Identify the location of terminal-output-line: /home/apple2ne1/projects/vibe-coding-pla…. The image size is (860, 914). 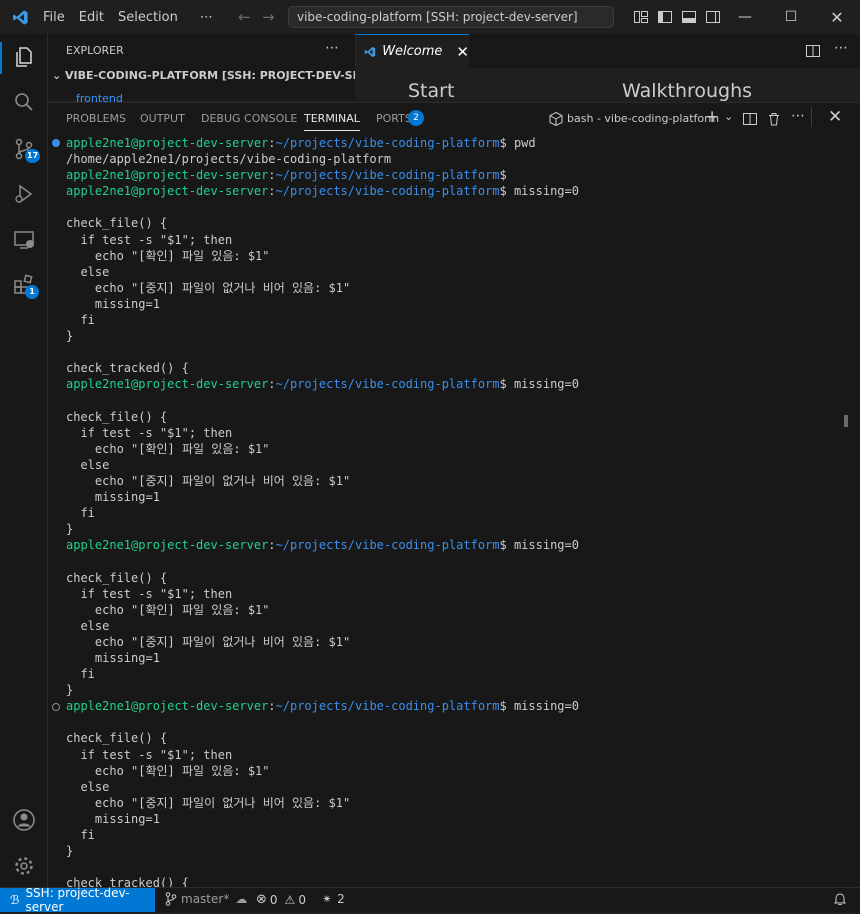
(229, 159).